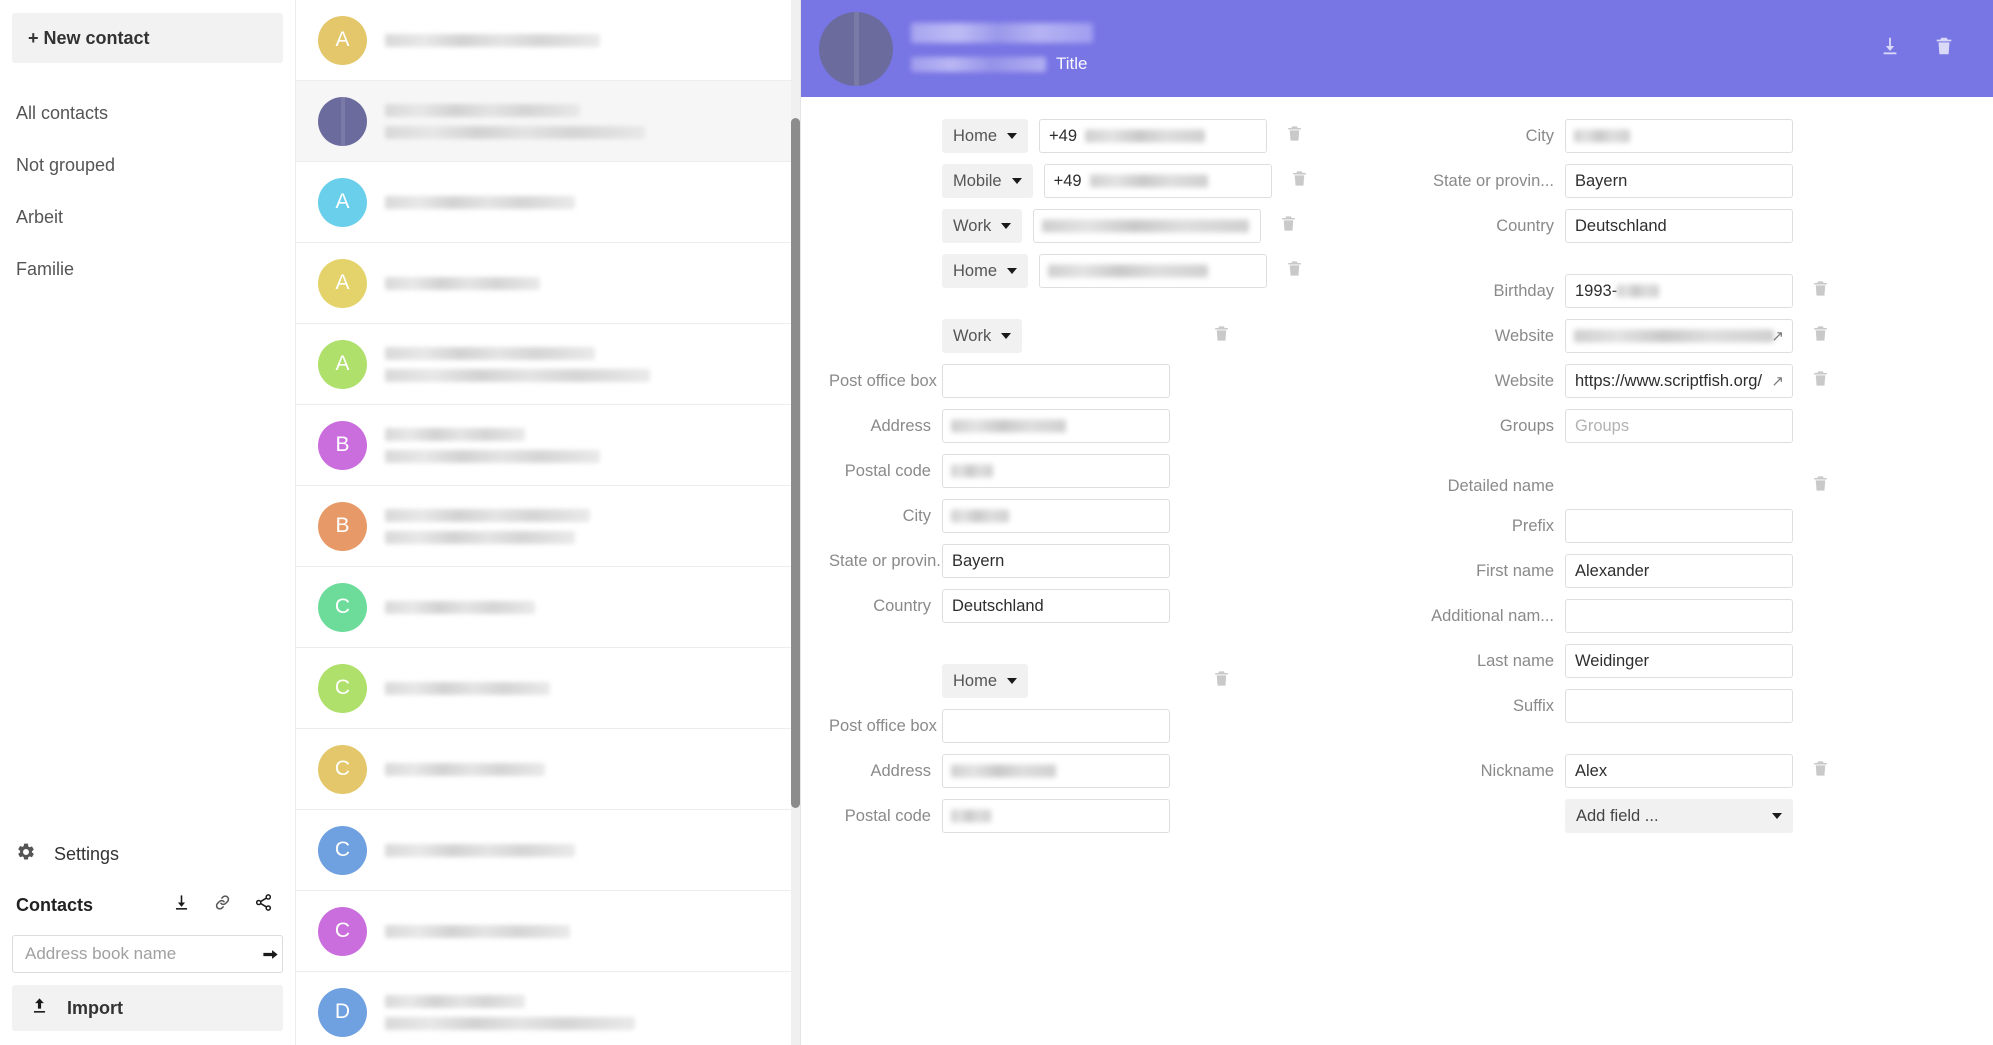  I want to click on new-contact-button: + New contact, so click(147, 38).